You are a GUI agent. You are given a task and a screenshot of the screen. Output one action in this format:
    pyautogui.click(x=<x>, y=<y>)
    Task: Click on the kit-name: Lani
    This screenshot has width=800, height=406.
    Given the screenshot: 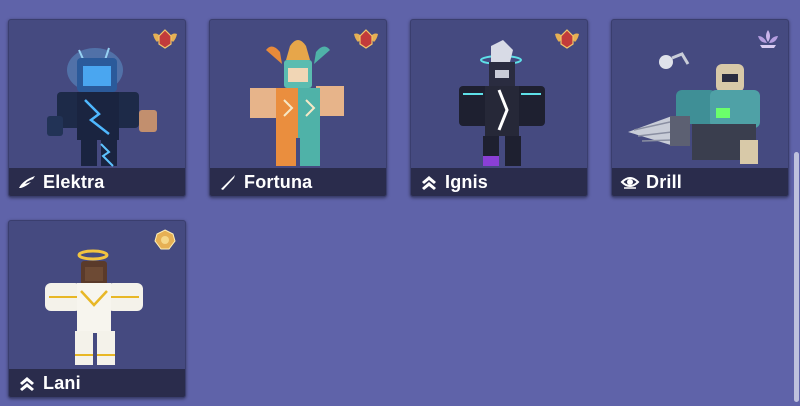 What is the action you would take?
    pyautogui.click(x=62, y=382)
    